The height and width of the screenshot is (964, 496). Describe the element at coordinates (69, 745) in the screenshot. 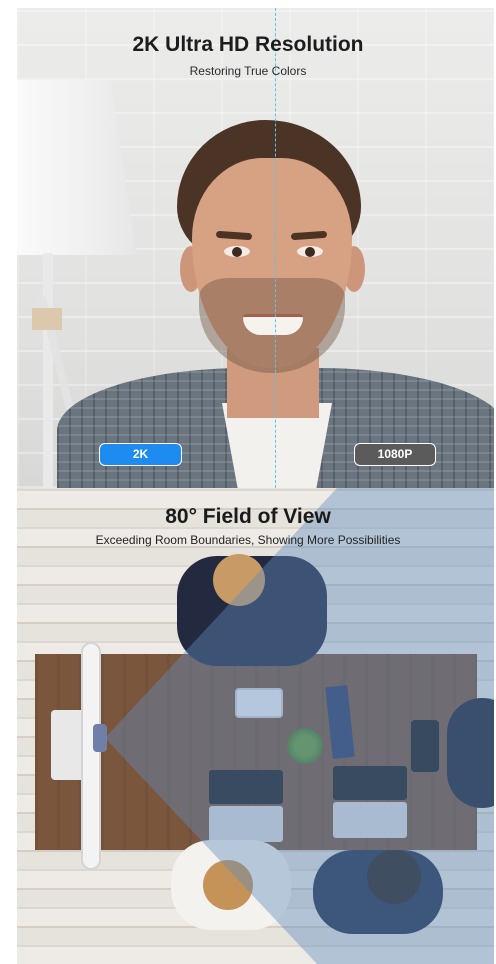

I see `monitor-stand` at that location.